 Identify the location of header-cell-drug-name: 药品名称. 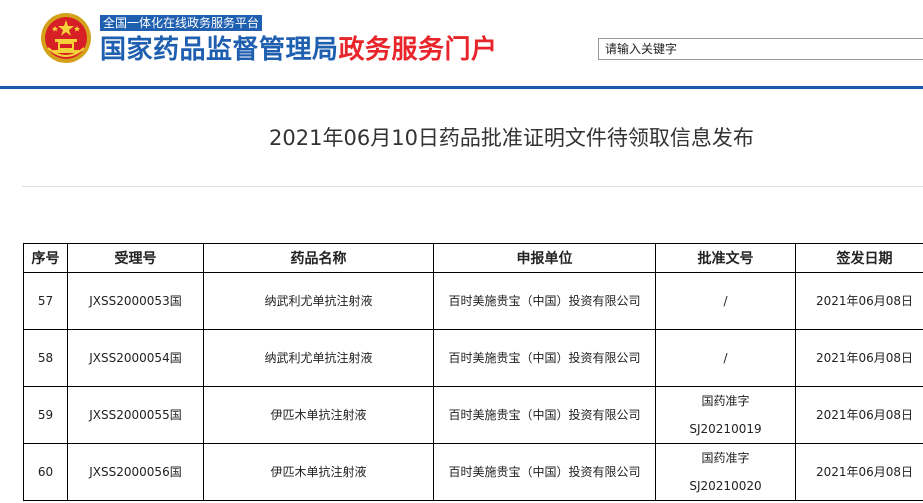
(318, 258).